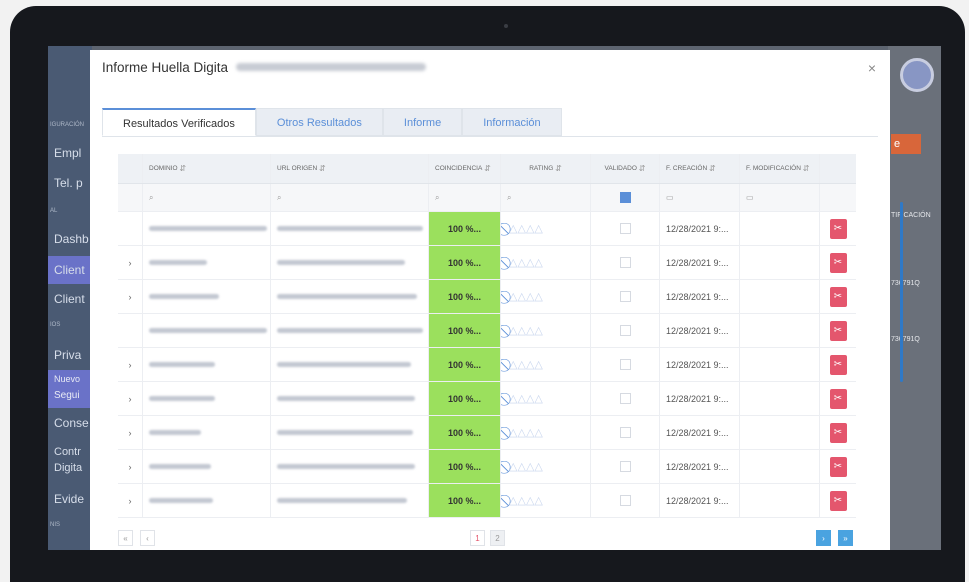 The height and width of the screenshot is (582, 969). Describe the element at coordinates (700, 197) in the screenshot. I see `filter-f-creacion: ▭` at that location.